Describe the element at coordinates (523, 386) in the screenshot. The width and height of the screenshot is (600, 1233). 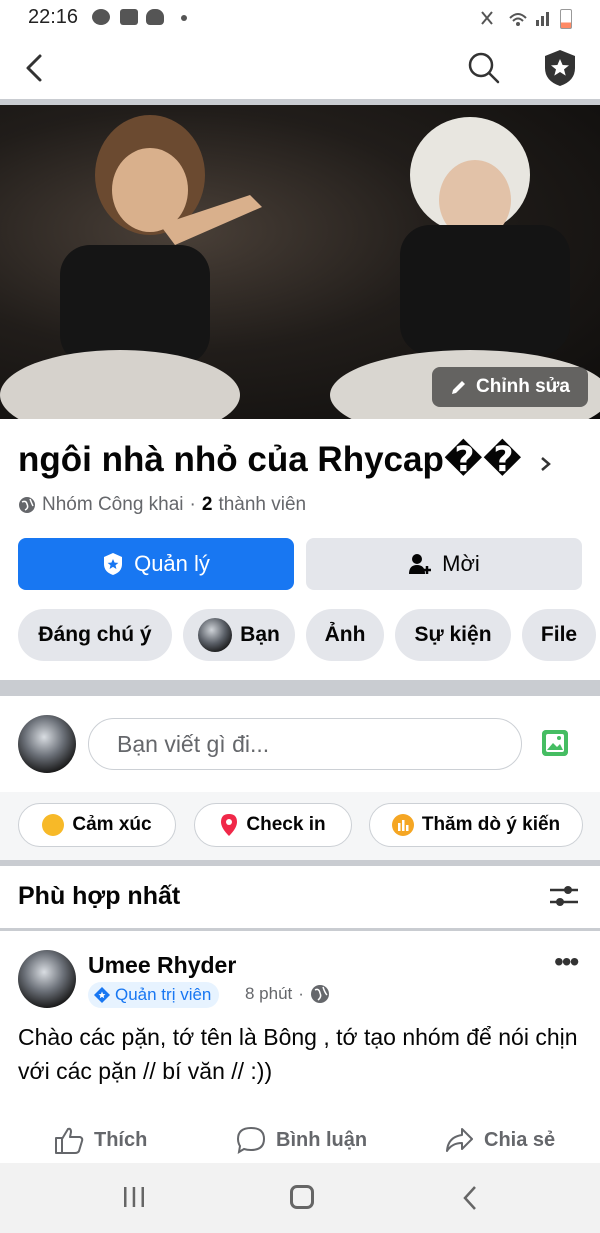
I see `edit-cover-label: Chỉnh sửa` at that location.